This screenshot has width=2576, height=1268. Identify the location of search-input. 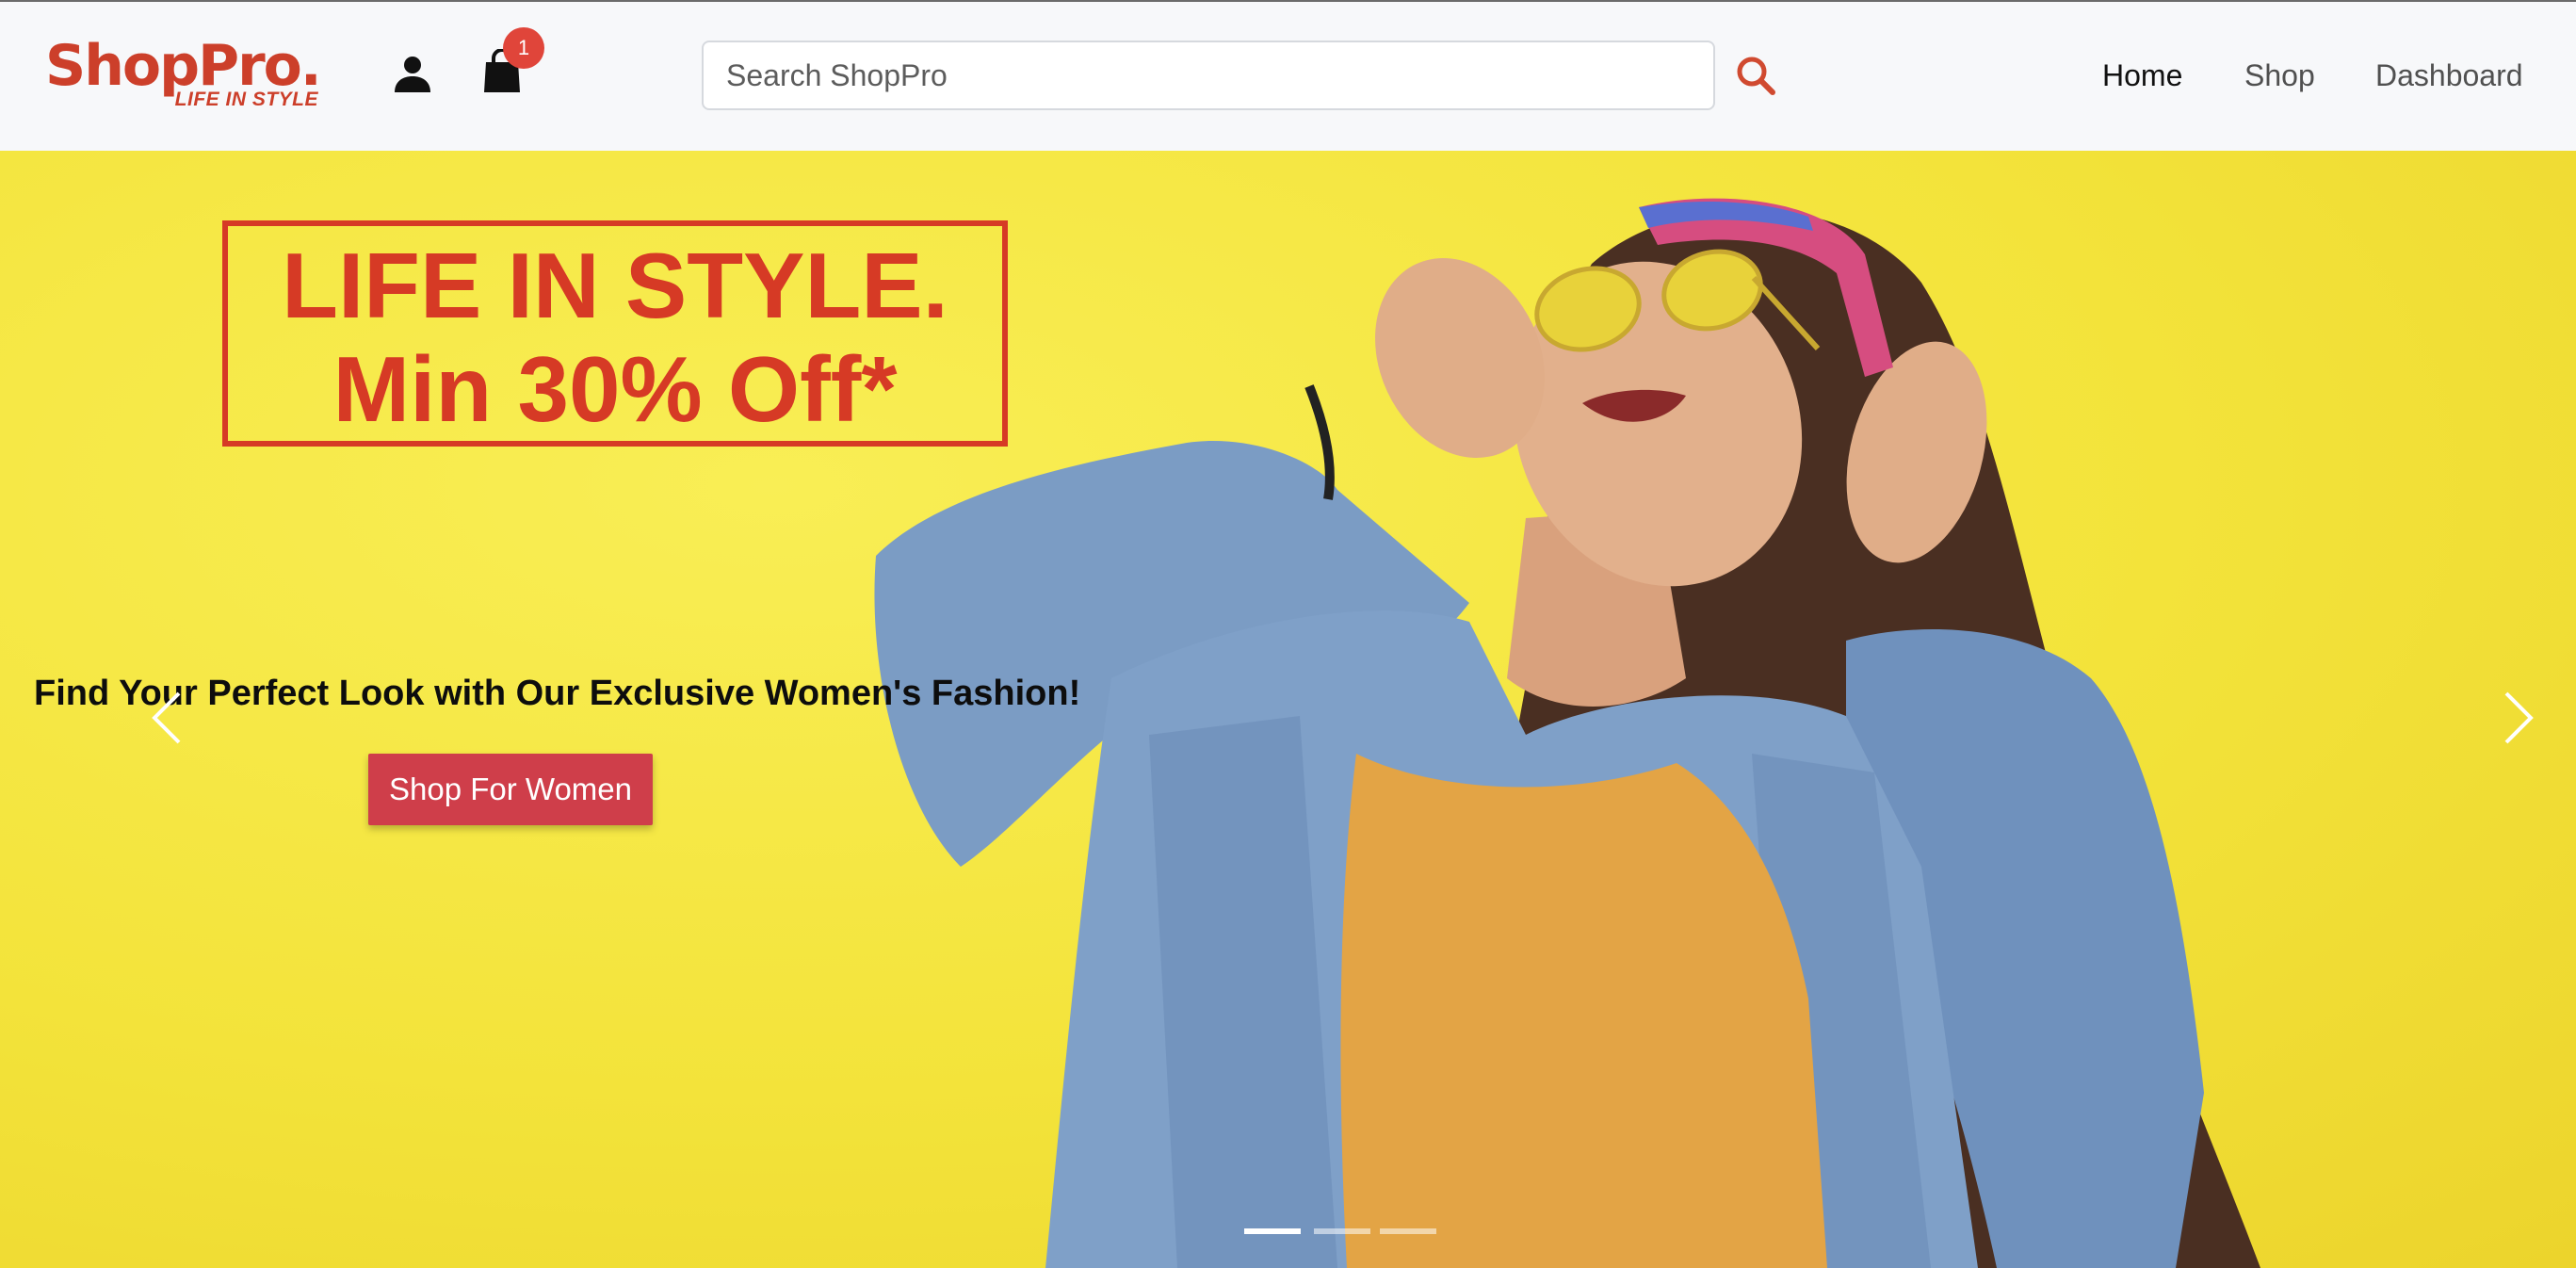
(1208, 75).